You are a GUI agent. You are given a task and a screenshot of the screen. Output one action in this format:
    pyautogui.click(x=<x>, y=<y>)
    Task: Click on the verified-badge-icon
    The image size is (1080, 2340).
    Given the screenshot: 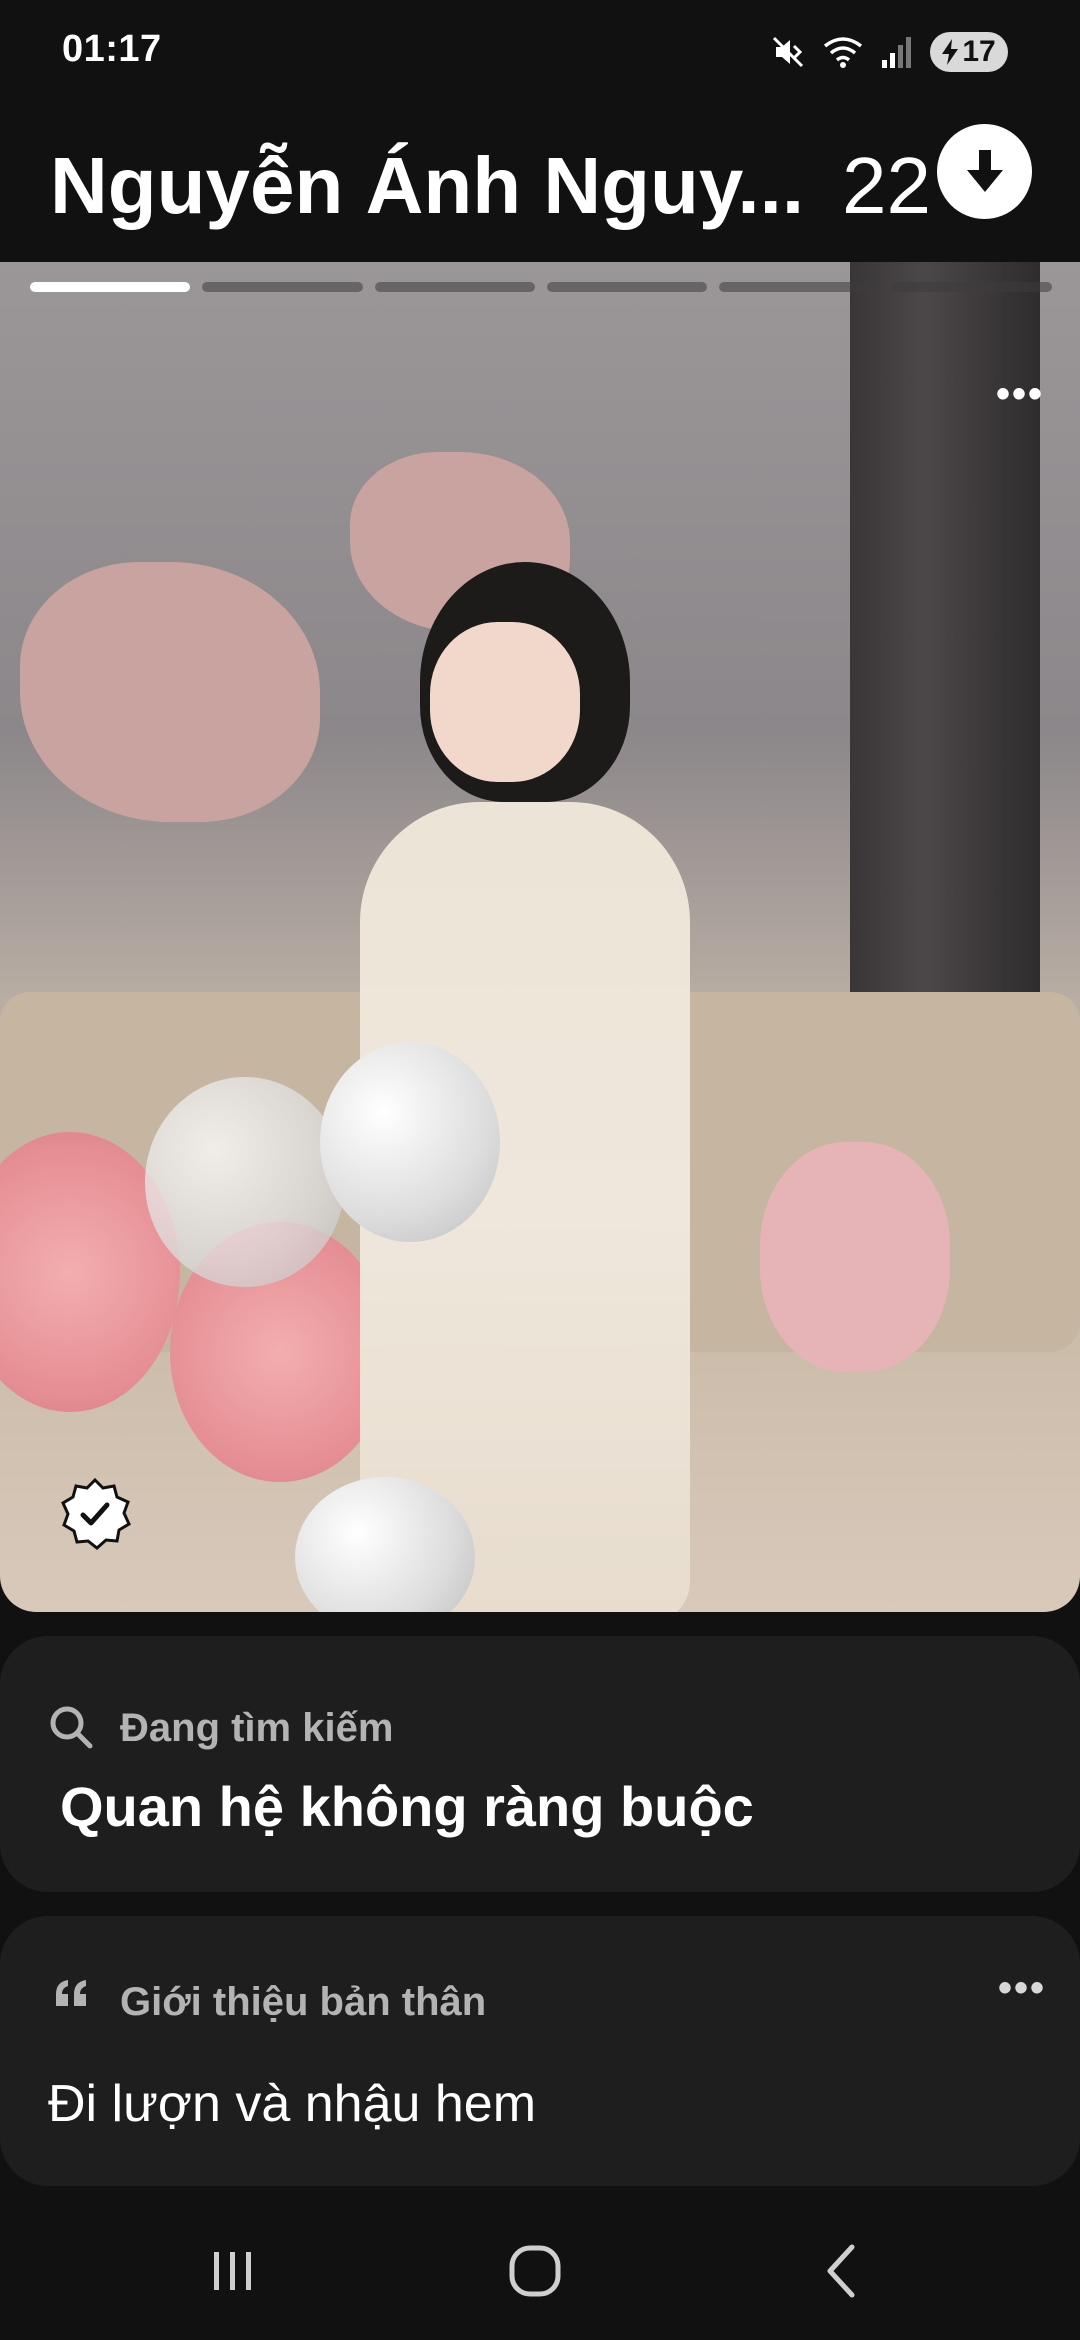 What is the action you would take?
    pyautogui.click(x=96, y=1513)
    